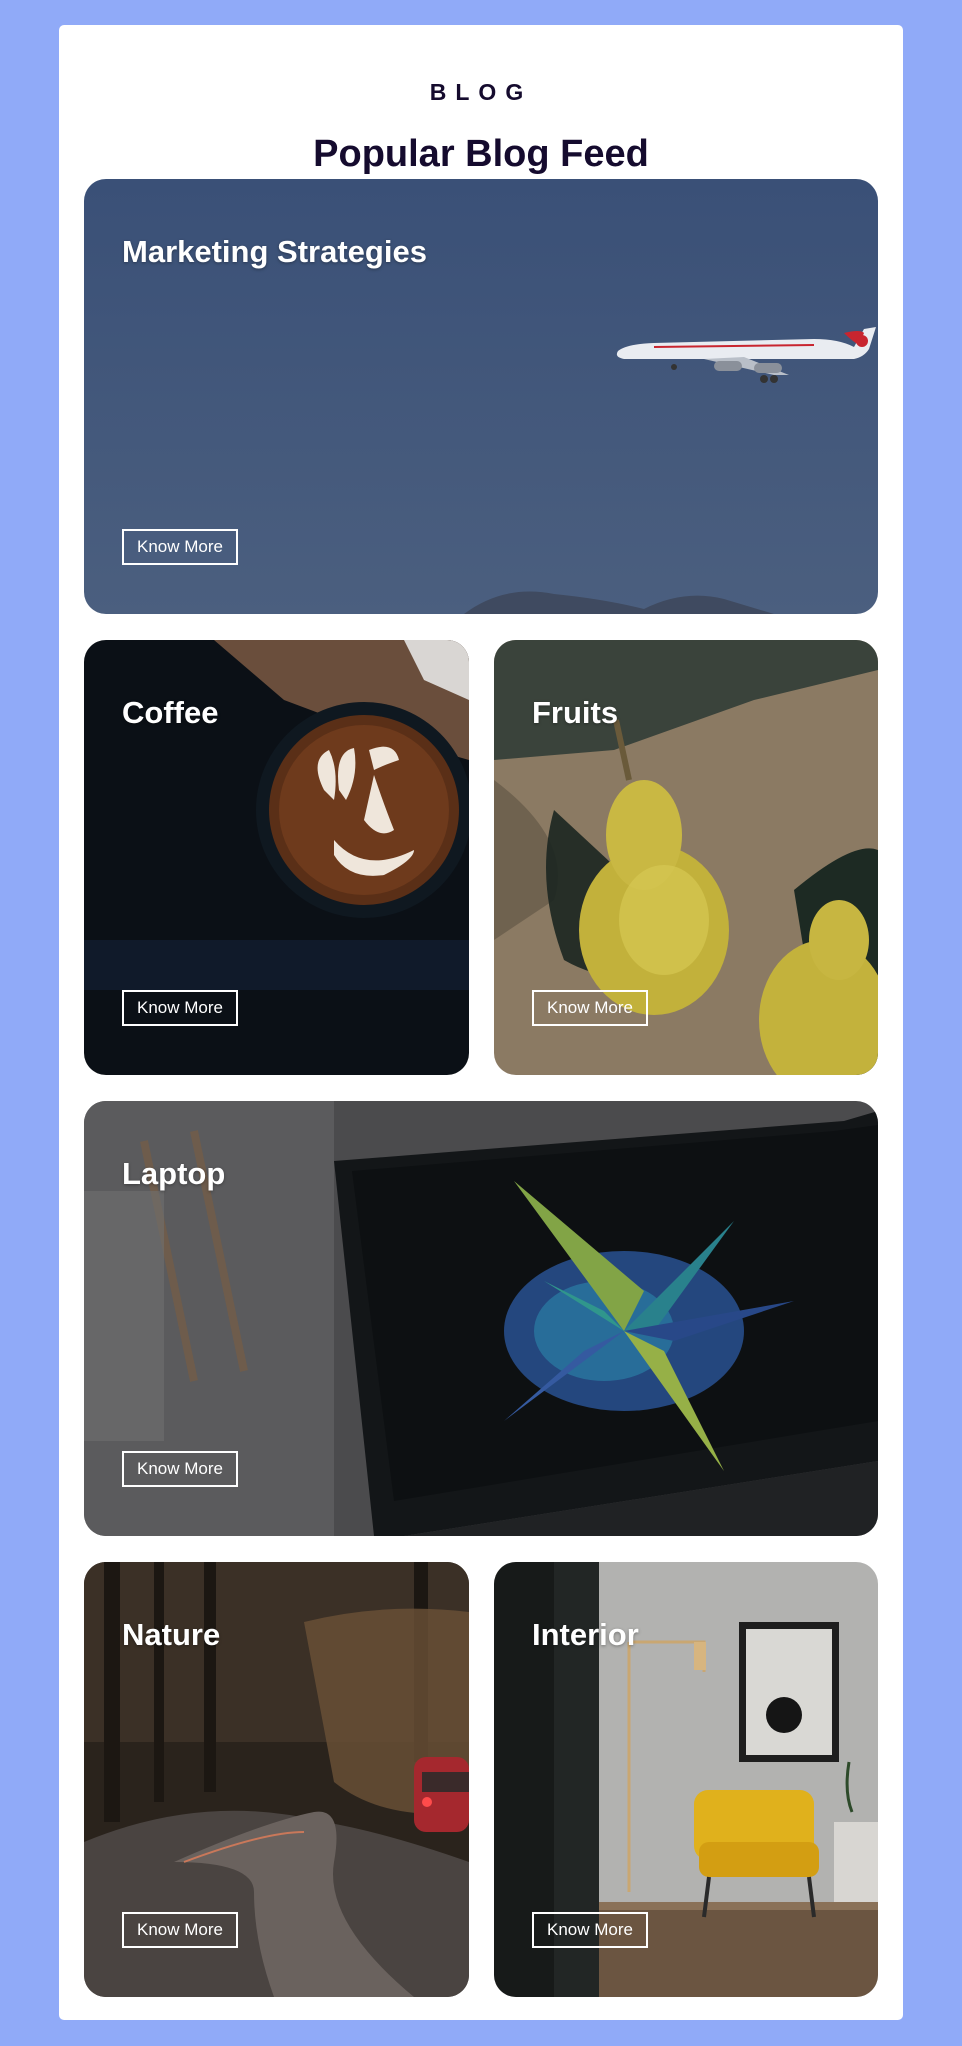 The height and width of the screenshot is (2046, 962). Describe the element at coordinates (170, 712) in the screenshot. I see `card-title: Coffee` at that location.